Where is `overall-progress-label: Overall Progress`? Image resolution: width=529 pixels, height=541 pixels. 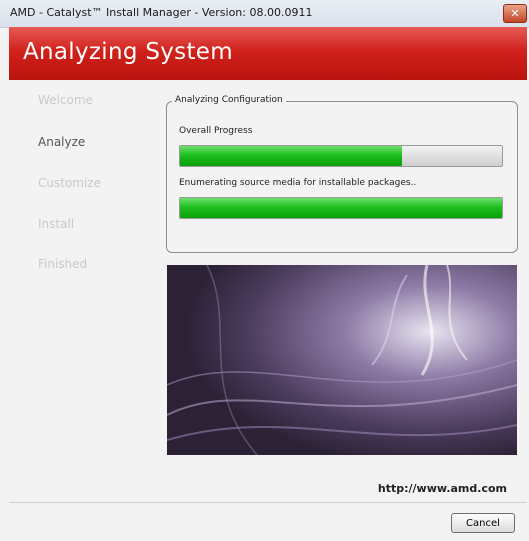 overall-progress-label: Overall Progress is located at coordinates (216, 131).